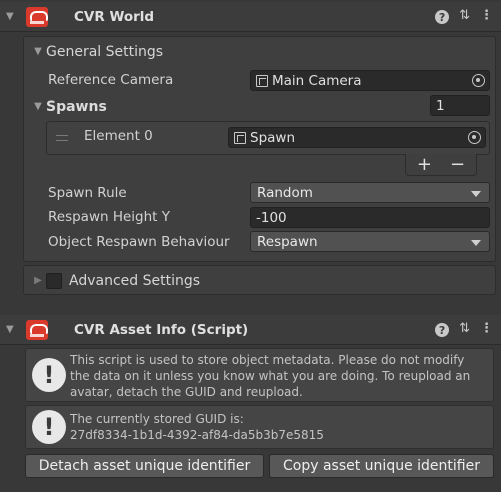 This screenshot has width=501, height=492. I want to click on spawn-element-field: Spawn, so click(357, 137).